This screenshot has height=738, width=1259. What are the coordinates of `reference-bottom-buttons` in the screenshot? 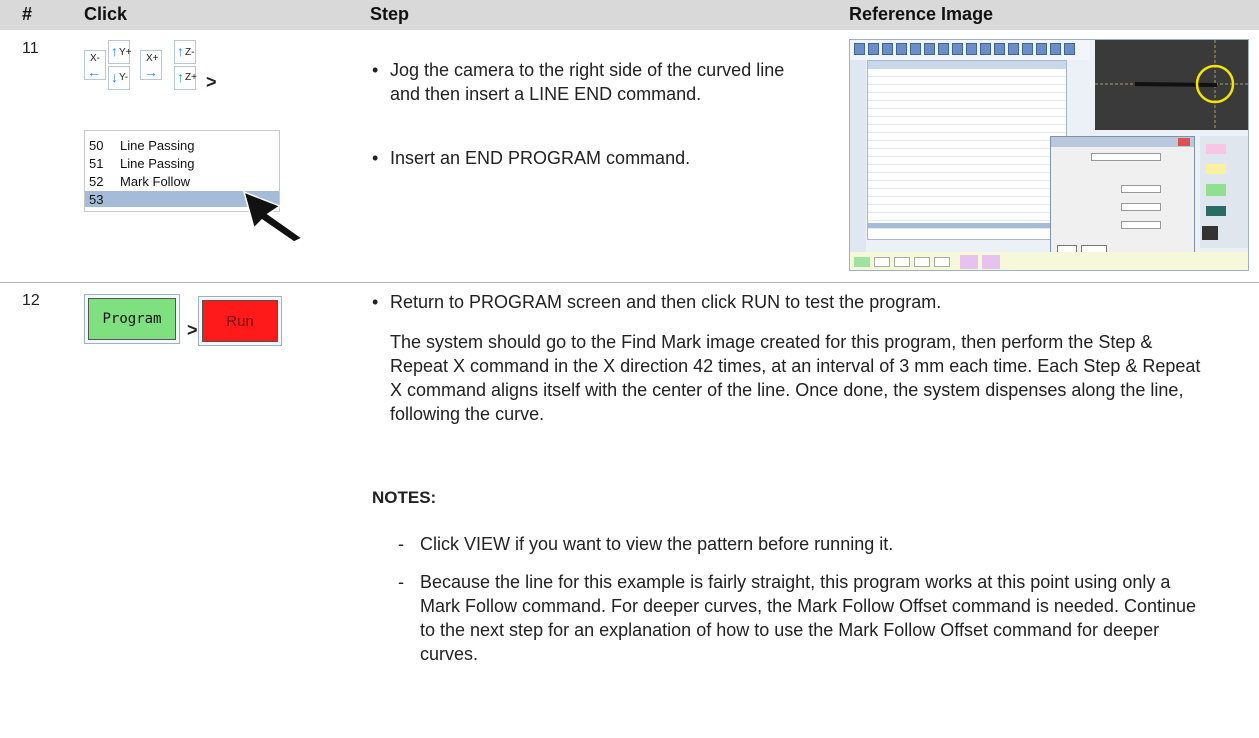 It's located at (1049, 261).